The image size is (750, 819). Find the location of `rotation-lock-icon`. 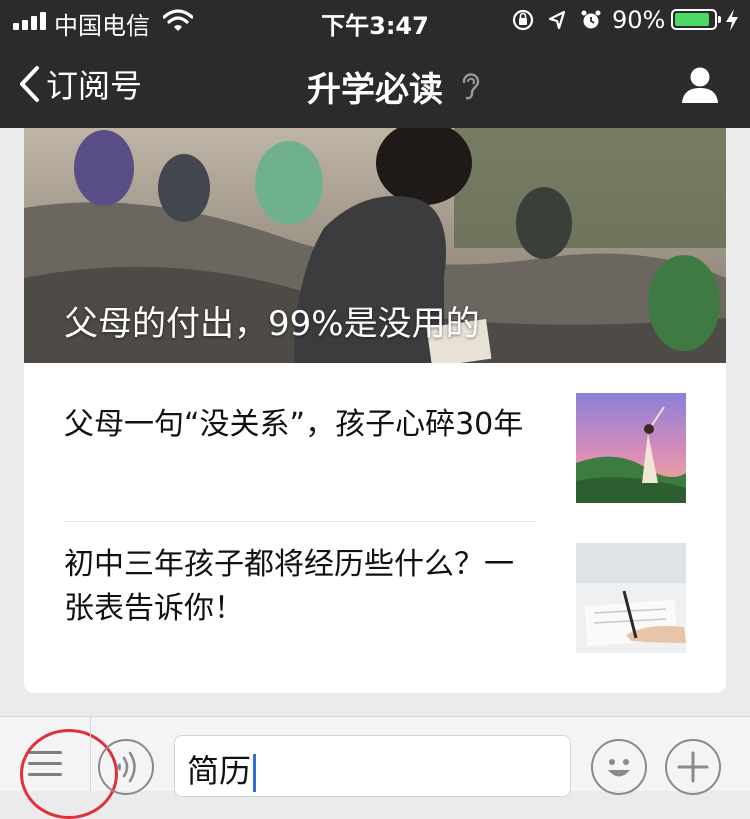

rotation-lock-icon is located at coordinates (523, 20).